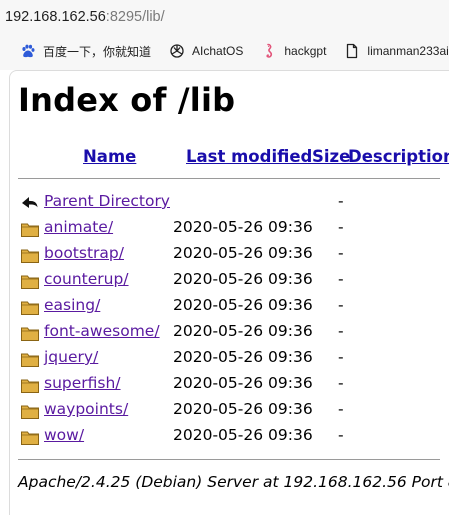 This screenshot has height=515, width=449. I want to click on directory-row: superfish/2020-05-26 09:36 -, so click(230, 385).